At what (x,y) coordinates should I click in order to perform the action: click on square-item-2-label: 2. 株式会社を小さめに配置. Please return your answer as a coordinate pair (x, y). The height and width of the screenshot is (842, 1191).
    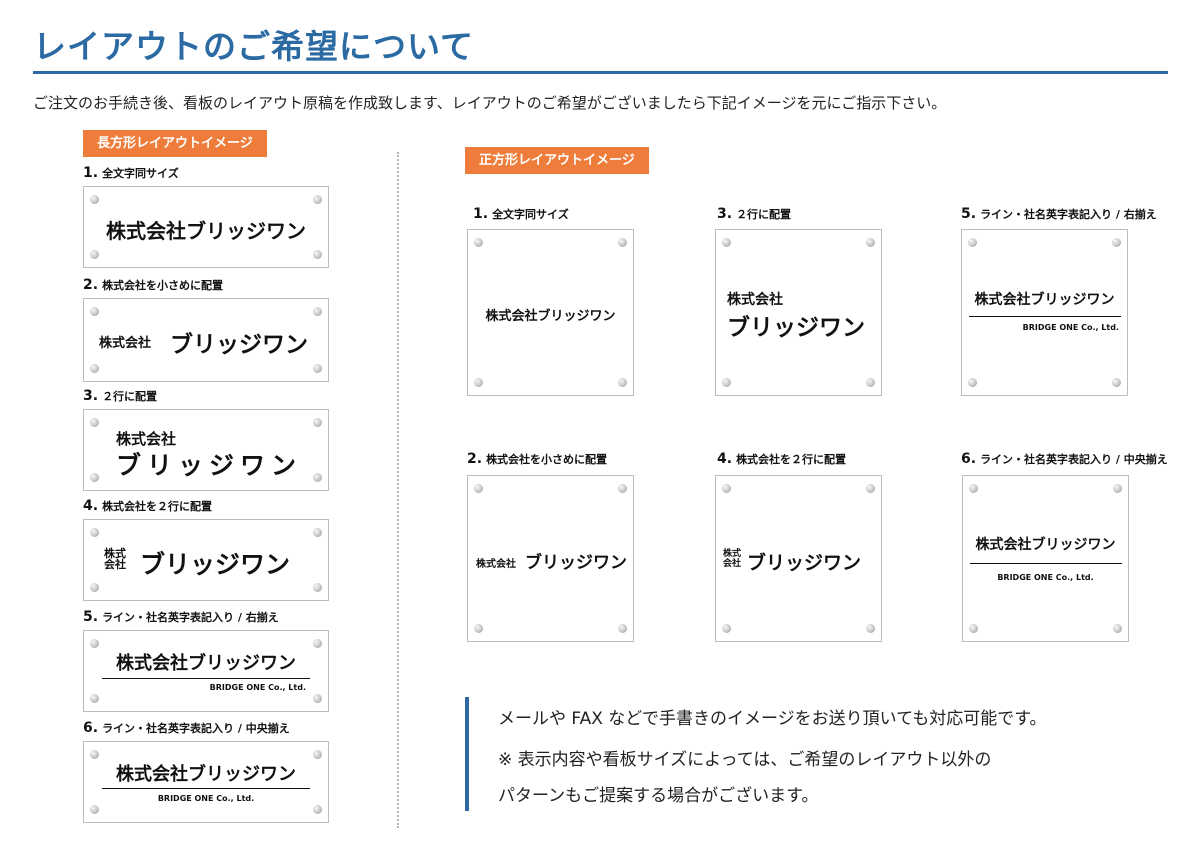
    Looking at the image, I should click on (537, 459).